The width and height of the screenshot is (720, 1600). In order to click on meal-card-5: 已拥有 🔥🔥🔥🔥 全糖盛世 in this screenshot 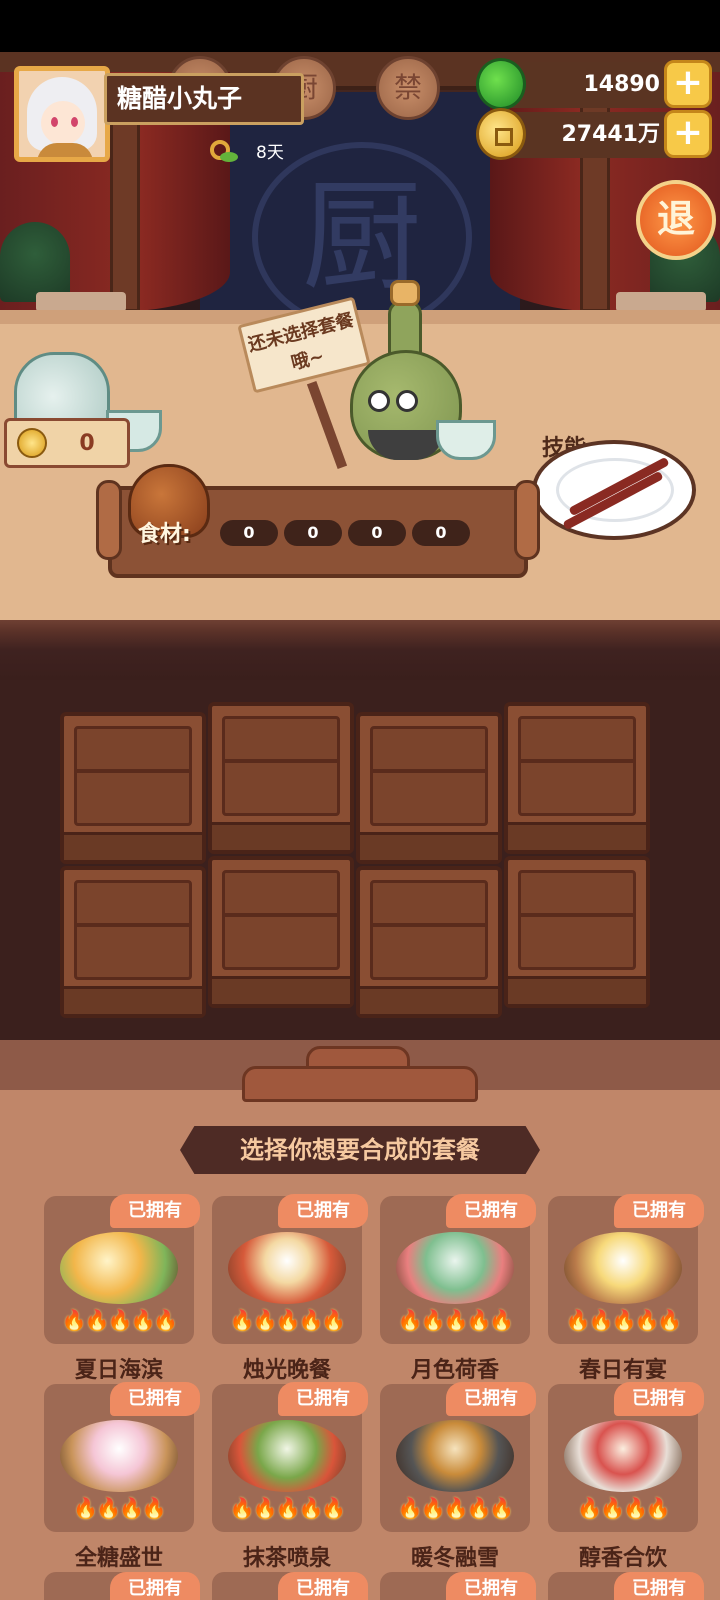, I will do `click(122, 1483)`.